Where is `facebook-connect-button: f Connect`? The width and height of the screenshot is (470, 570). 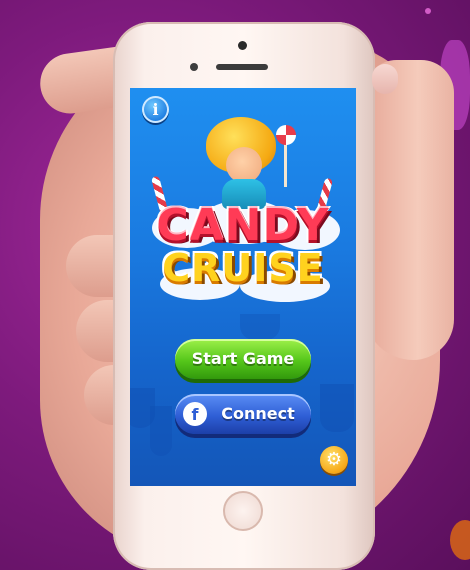 facebook-connect-button: f Connect is located at coordinates (243, 414).